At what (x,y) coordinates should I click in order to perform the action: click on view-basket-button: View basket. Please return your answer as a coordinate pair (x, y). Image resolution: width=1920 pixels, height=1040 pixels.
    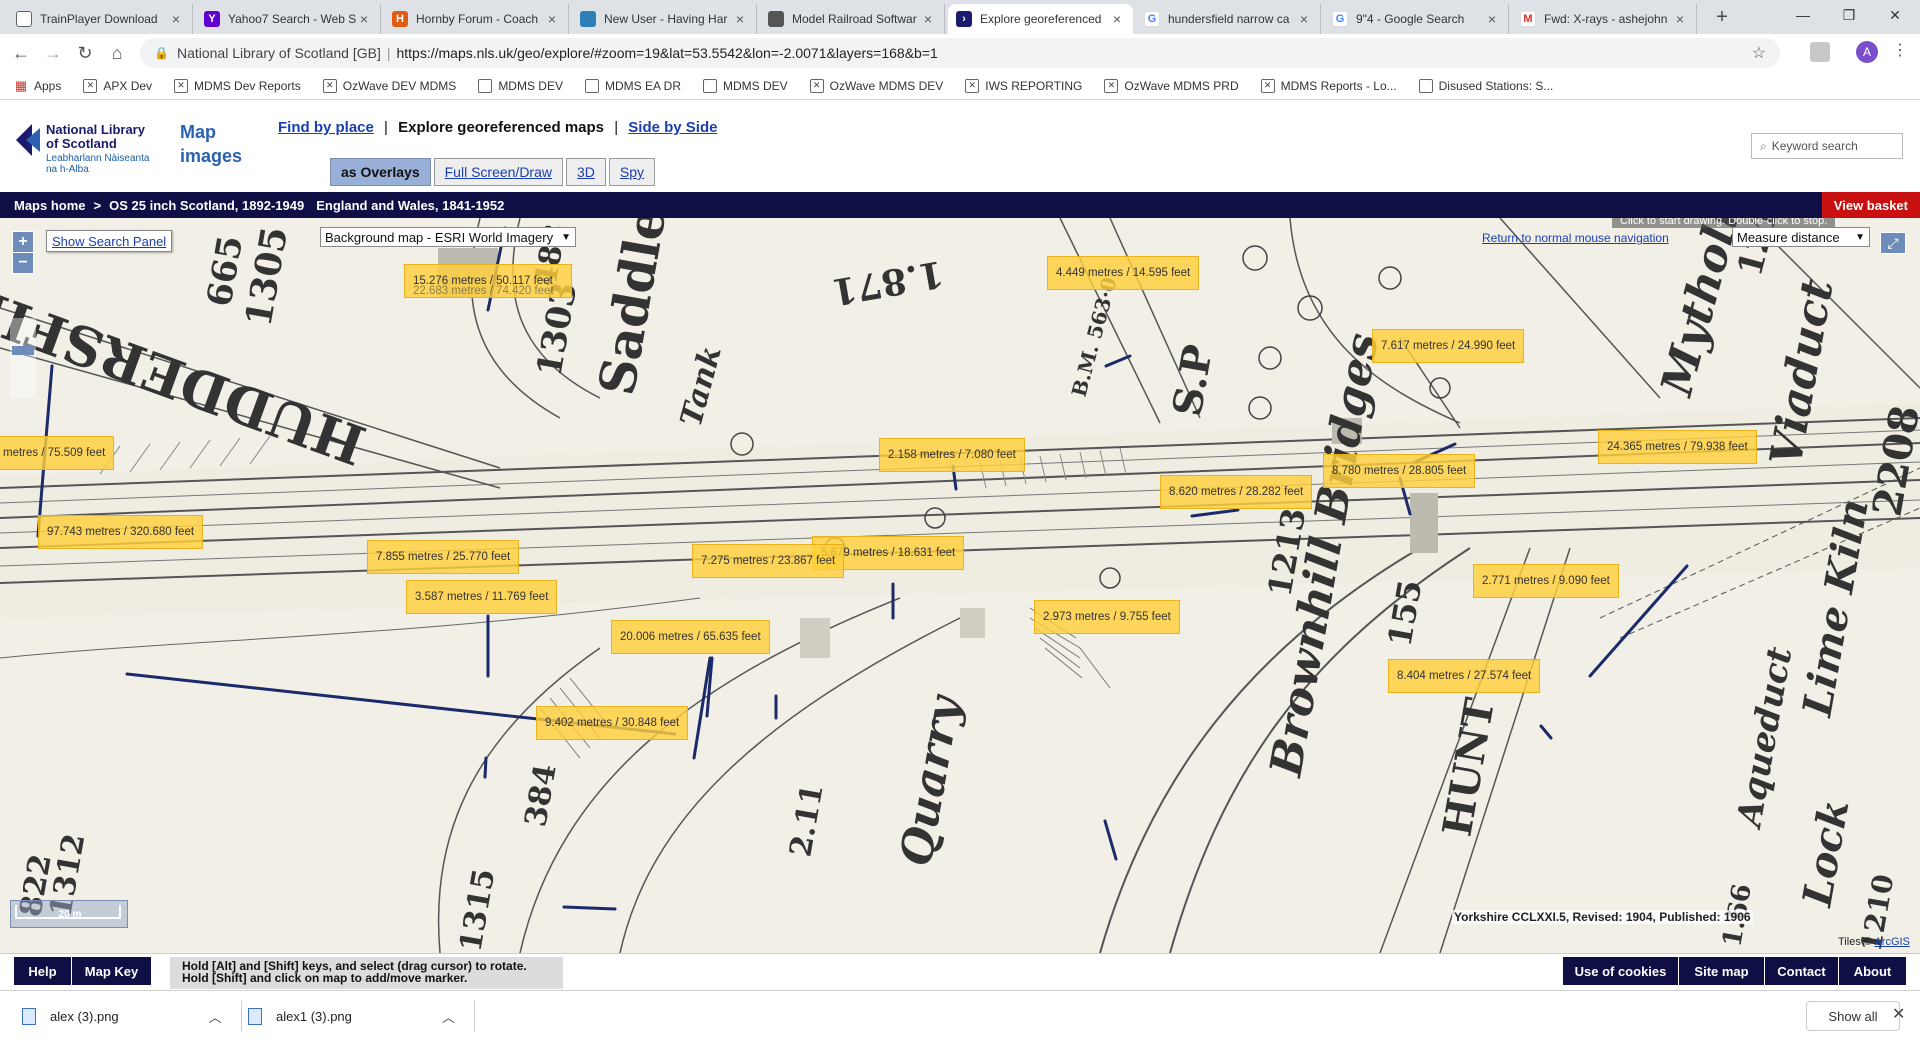
    Looking at the image, I should click on (1870, 205).